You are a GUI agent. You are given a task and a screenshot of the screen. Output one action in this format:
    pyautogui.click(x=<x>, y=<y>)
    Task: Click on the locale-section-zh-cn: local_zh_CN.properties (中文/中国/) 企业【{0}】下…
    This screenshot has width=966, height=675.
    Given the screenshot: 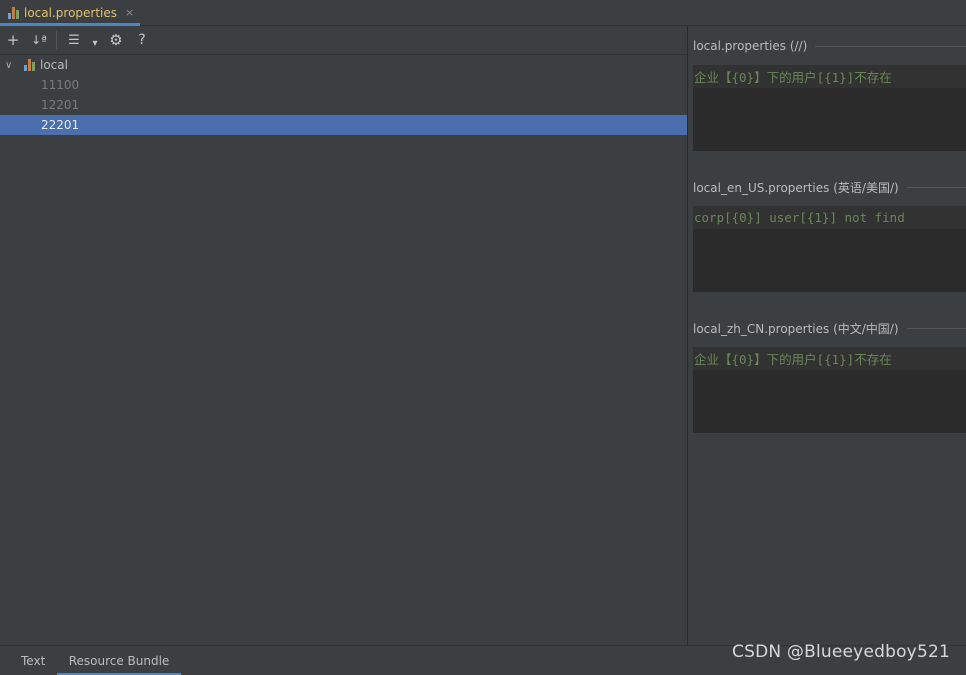 What is the action you would take?
    pyautogui.click(x=829, y=375)
    